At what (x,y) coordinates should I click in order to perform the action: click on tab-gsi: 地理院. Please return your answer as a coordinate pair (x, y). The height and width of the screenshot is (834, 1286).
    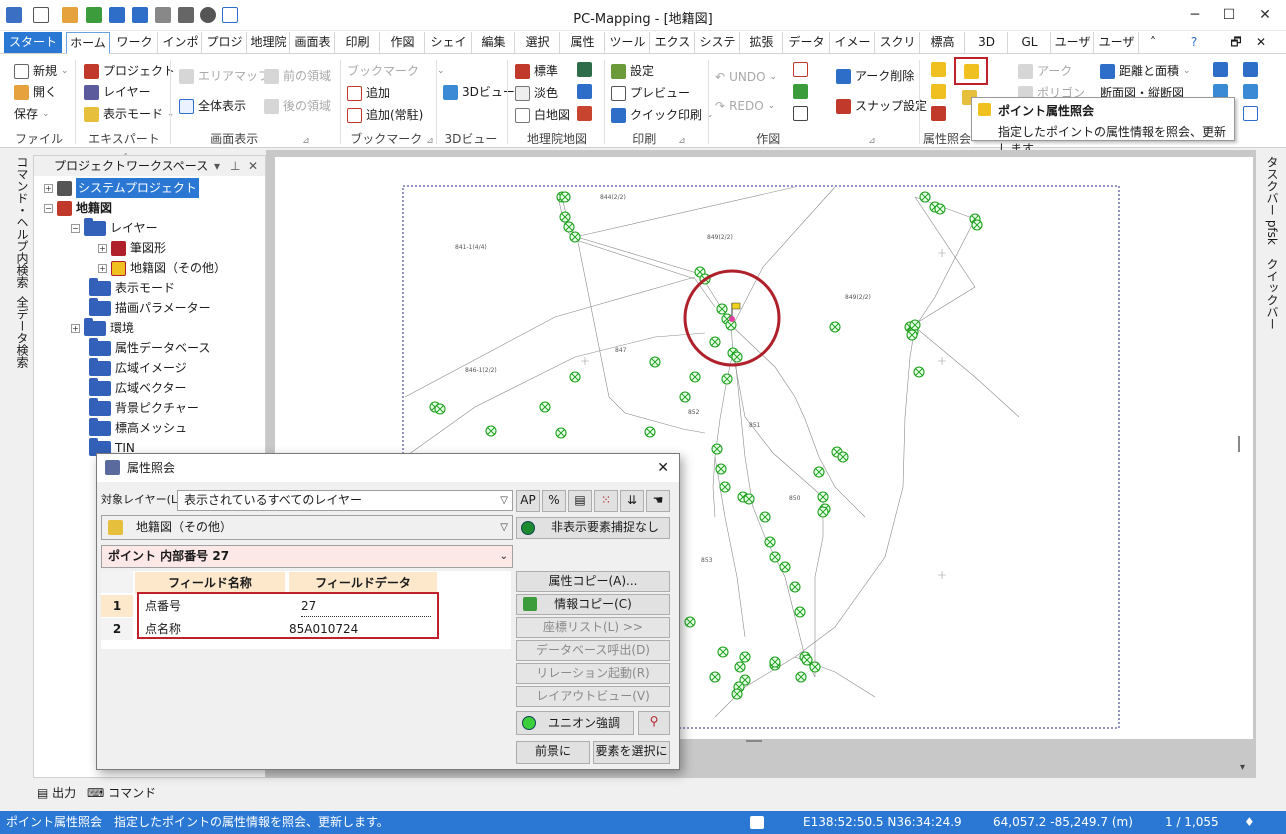
    Looking at the image, I should click on (269, 42).